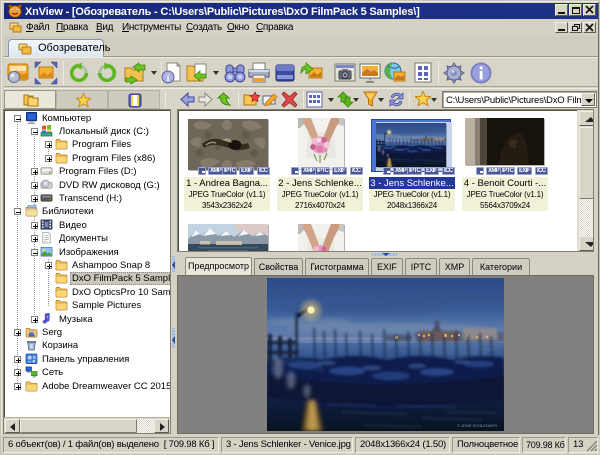  What do you see at coordinates (477, 425) in the screenshot?
I see `svg-text: © JENS SCHLENKER` at bounding box center [477, 425].